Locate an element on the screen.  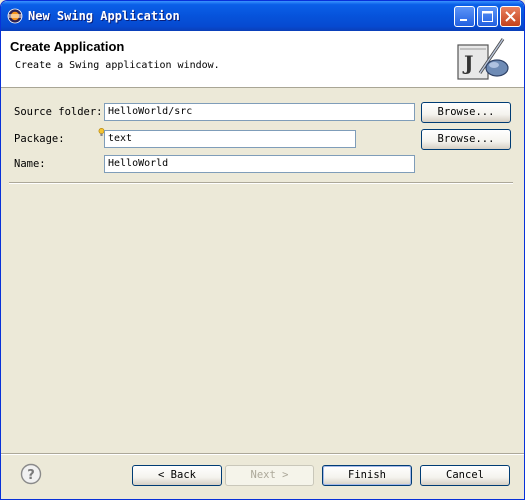
name-field: HelloWorld is located at coordinates (259, 164).